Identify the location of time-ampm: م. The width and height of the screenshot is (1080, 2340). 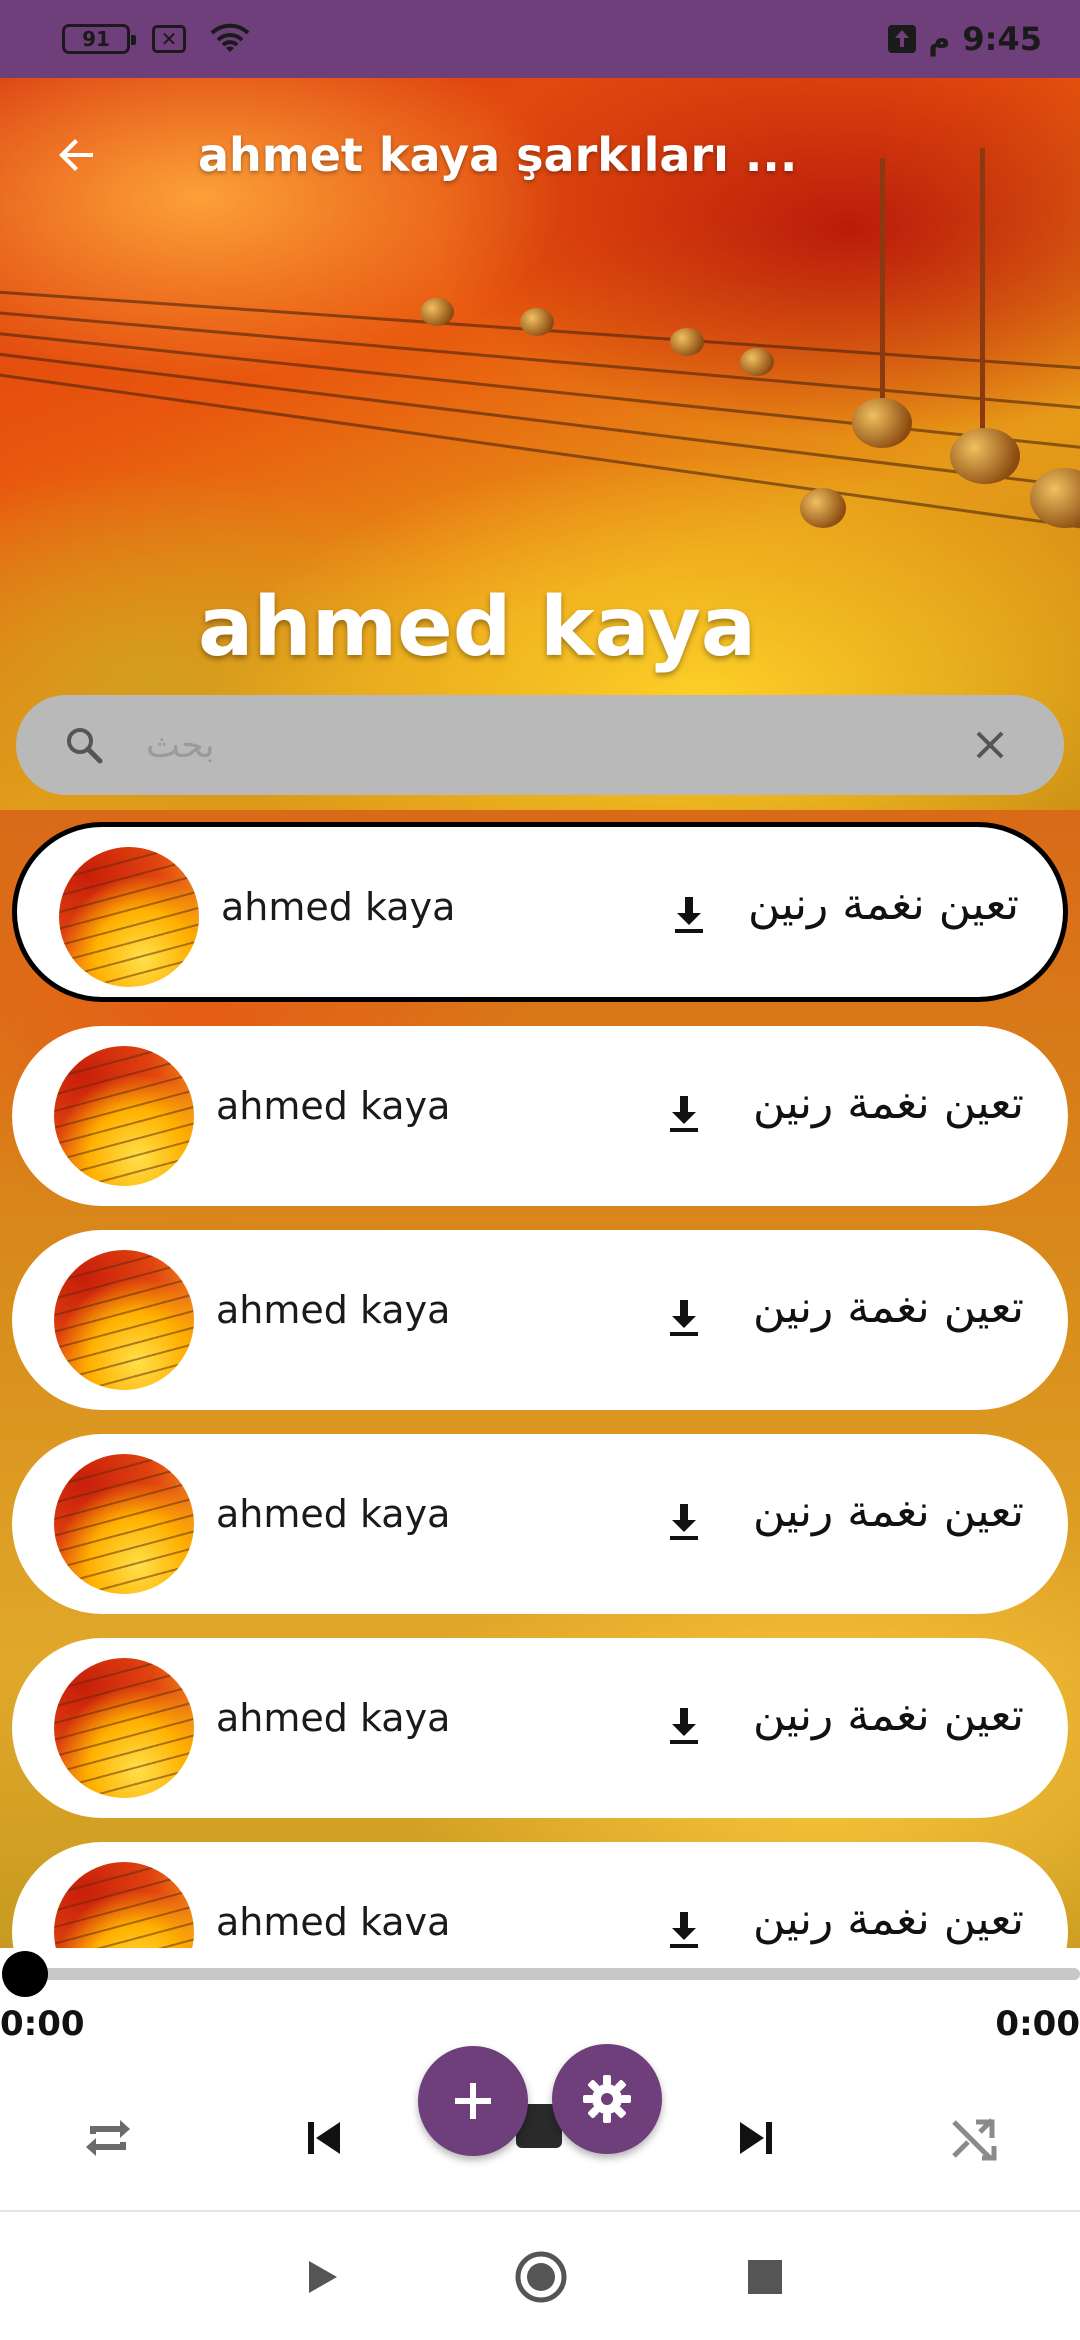
(939, 39).